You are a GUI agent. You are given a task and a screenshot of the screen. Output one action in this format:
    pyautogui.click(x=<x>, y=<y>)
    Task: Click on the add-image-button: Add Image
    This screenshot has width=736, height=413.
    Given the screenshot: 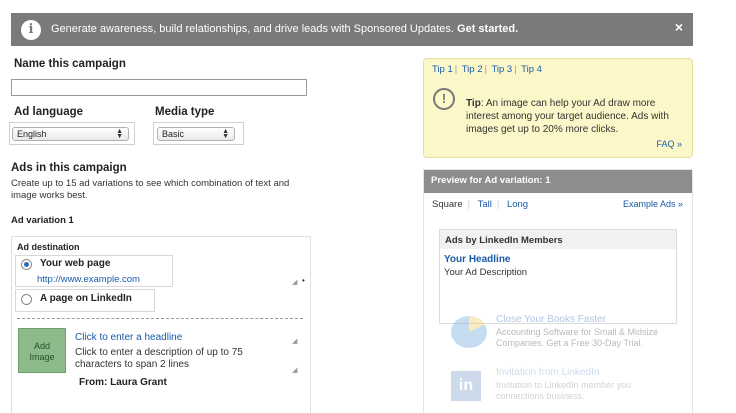 What is the action you would take?
    pyautogui.click(x=42, y=350)
    